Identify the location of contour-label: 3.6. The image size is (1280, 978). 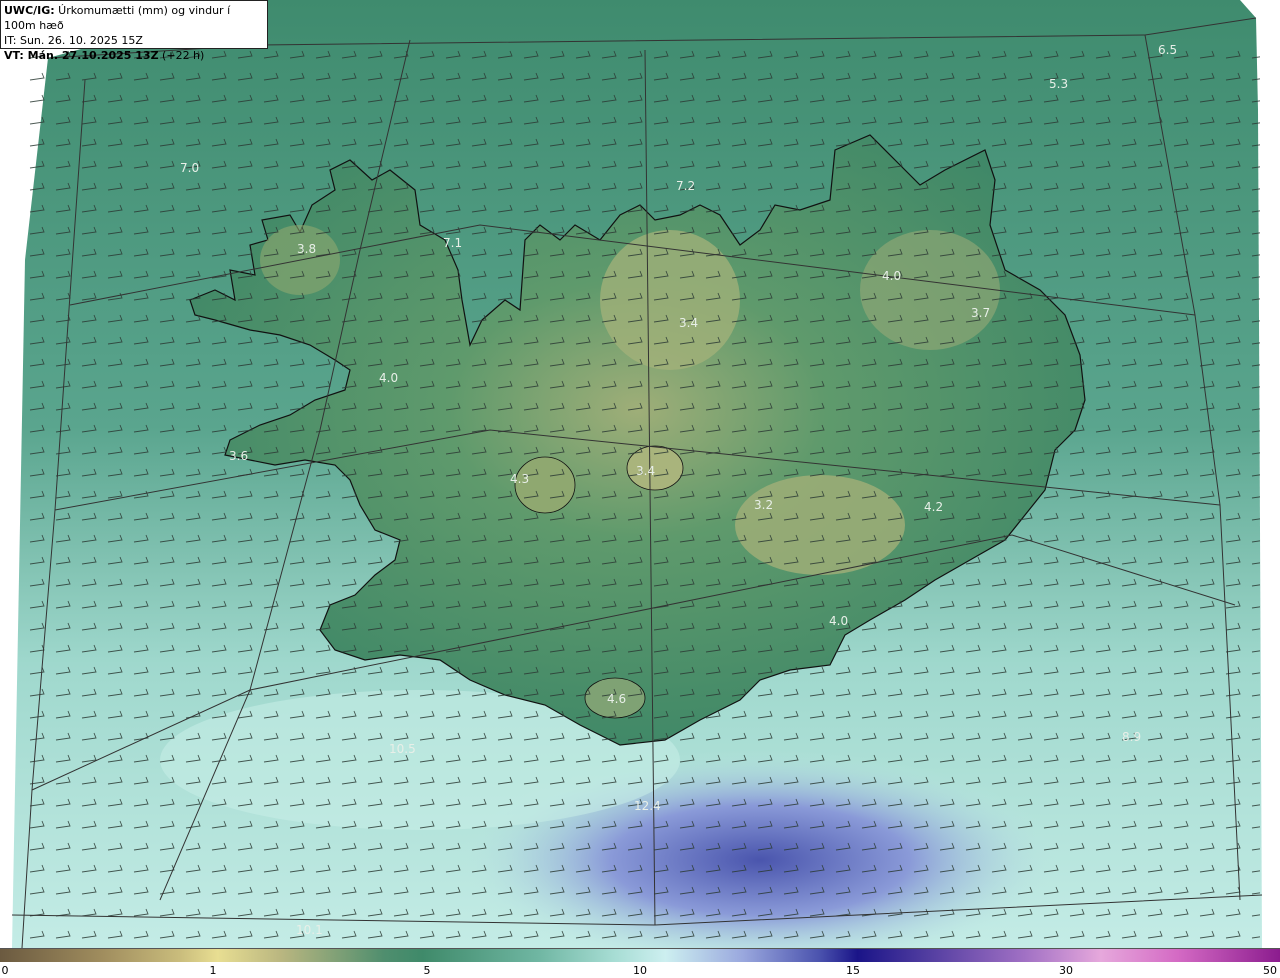
(238, 456).